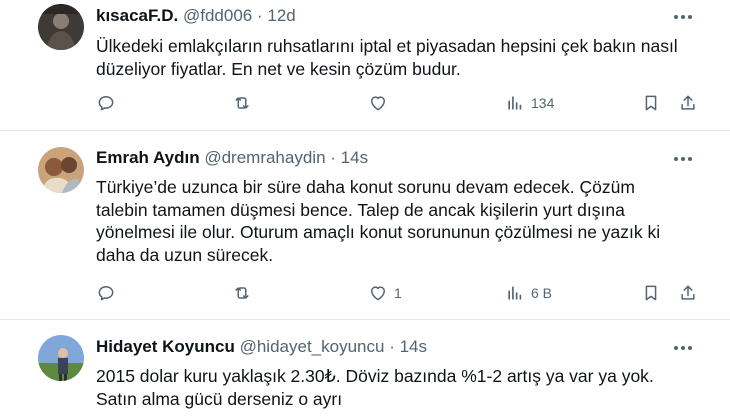 Image resolution: width=730 pixels, height=420 pixels. What do you see at coordinates (165, 346) in the screenshot?
I see `author-name: Hidayet Koyuncu` at bounding box center [165, 346].